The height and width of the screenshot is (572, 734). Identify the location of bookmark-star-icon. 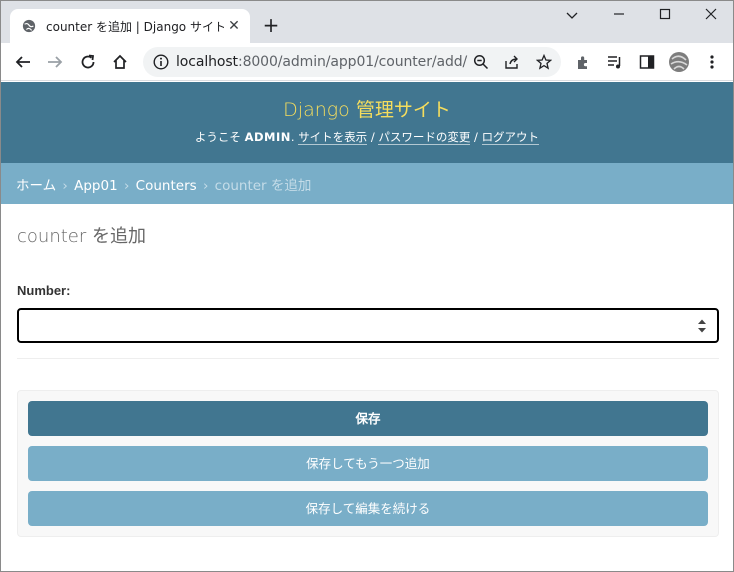
(544, 62).